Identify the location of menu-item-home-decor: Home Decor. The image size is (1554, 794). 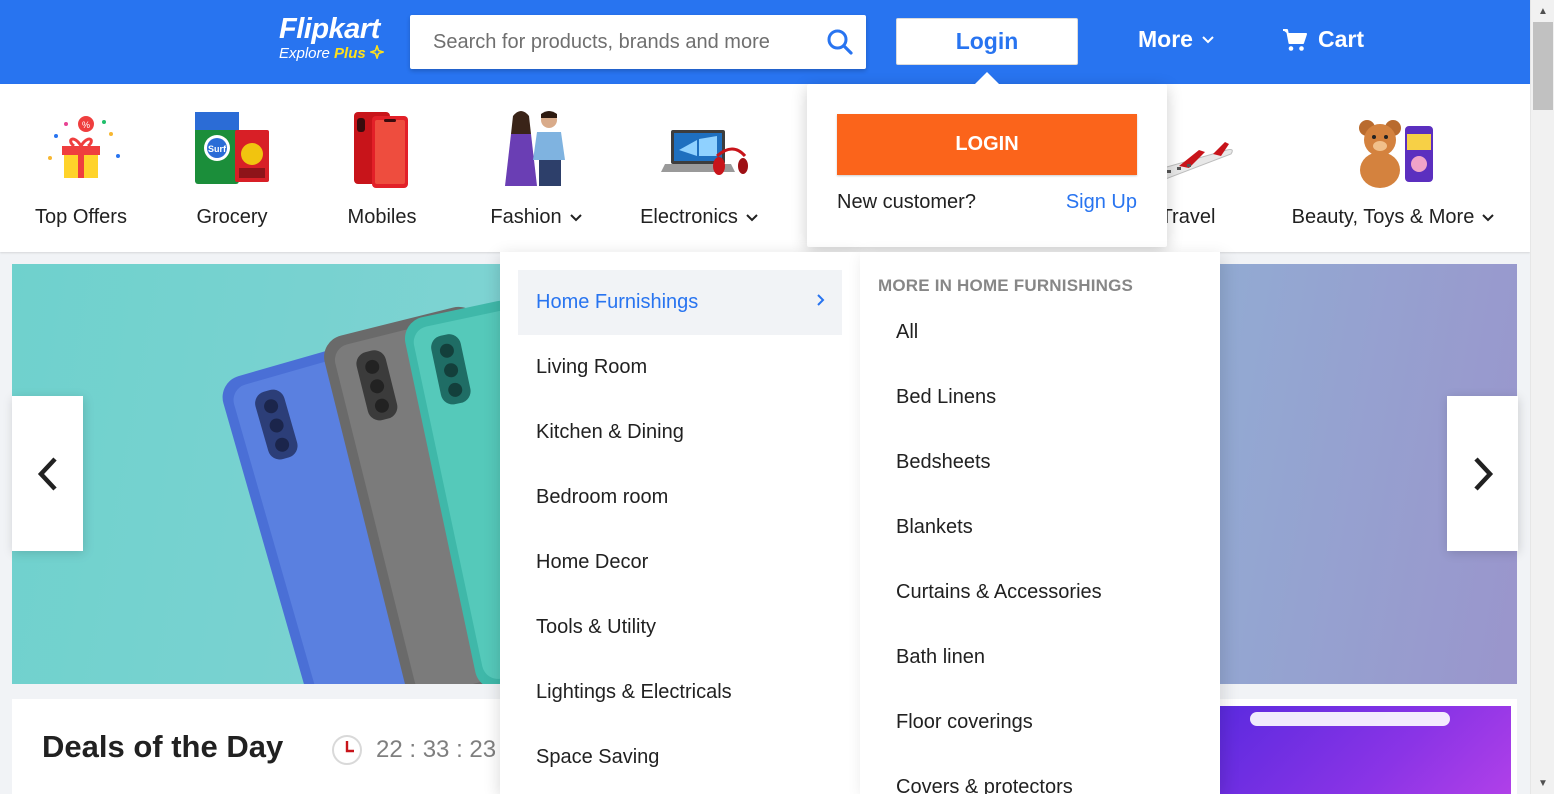
(680, 562).